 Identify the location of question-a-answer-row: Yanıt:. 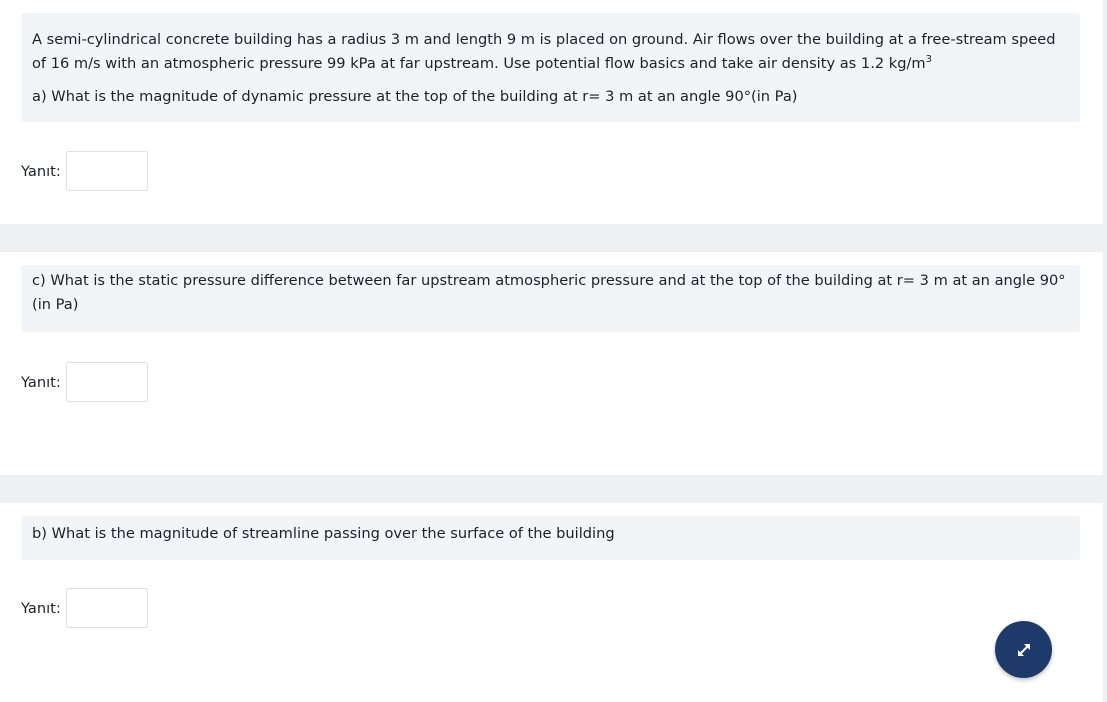
(84, 171).